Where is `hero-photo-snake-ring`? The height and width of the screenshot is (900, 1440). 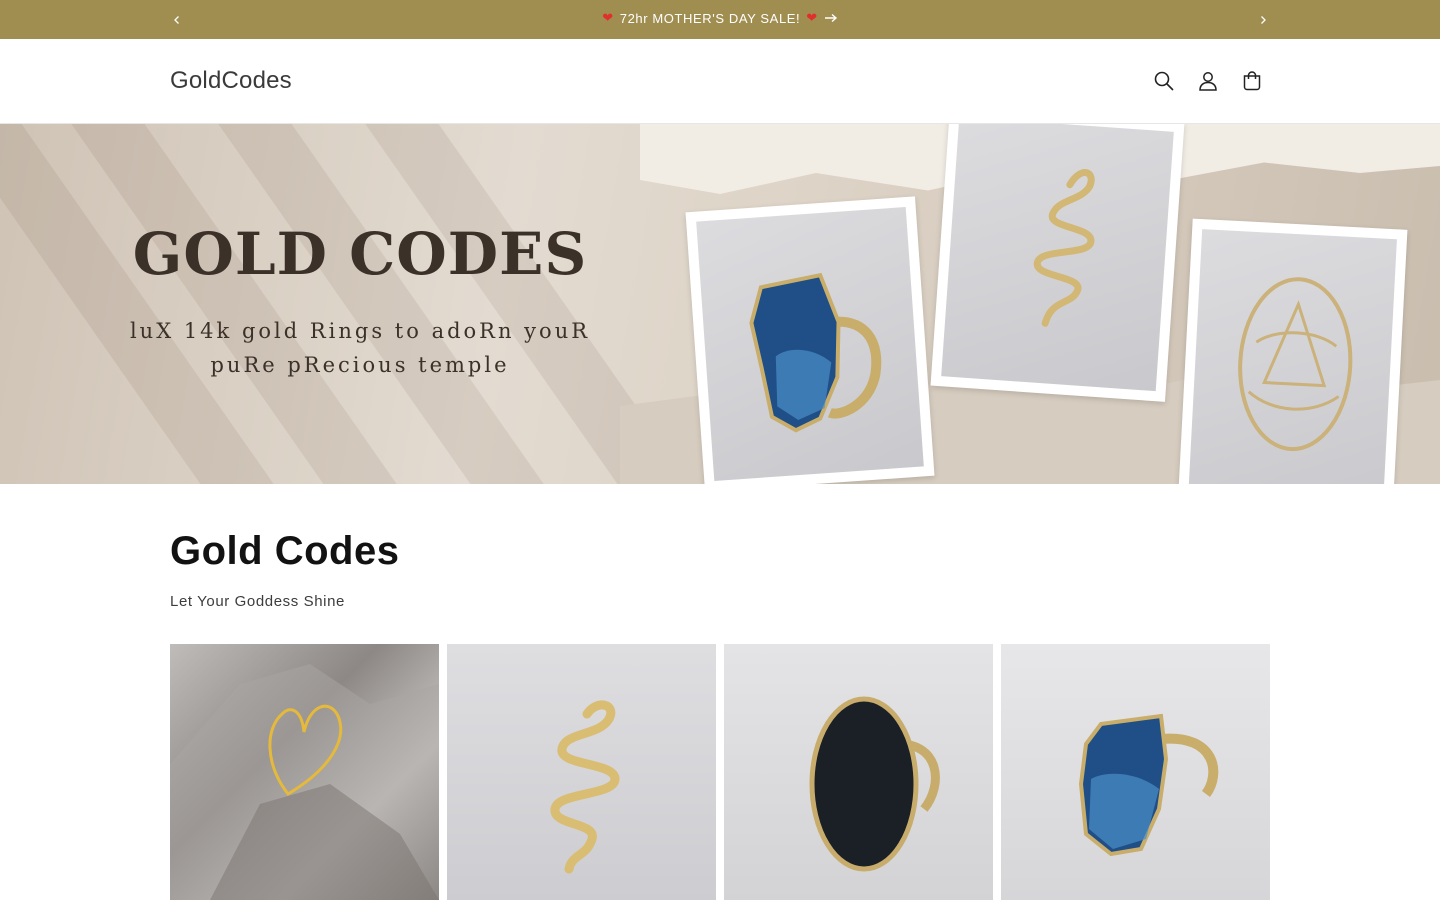 hero-photo-snake-ring is located at coordinates (1057, 263).